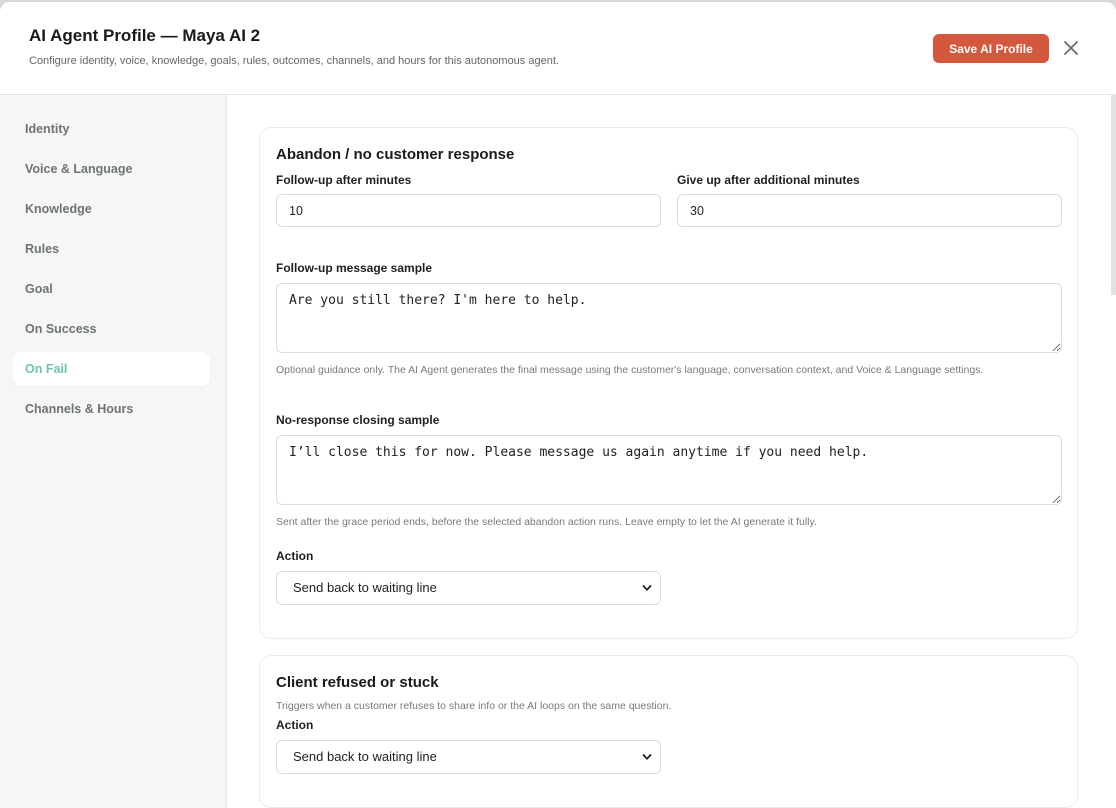 This screenshot has height=808, width=1116. What do you see at coordinates (111, 329) in the screenshot?
I see `sidebar-item-on-success: On Success` at bounding box center [111, 329].